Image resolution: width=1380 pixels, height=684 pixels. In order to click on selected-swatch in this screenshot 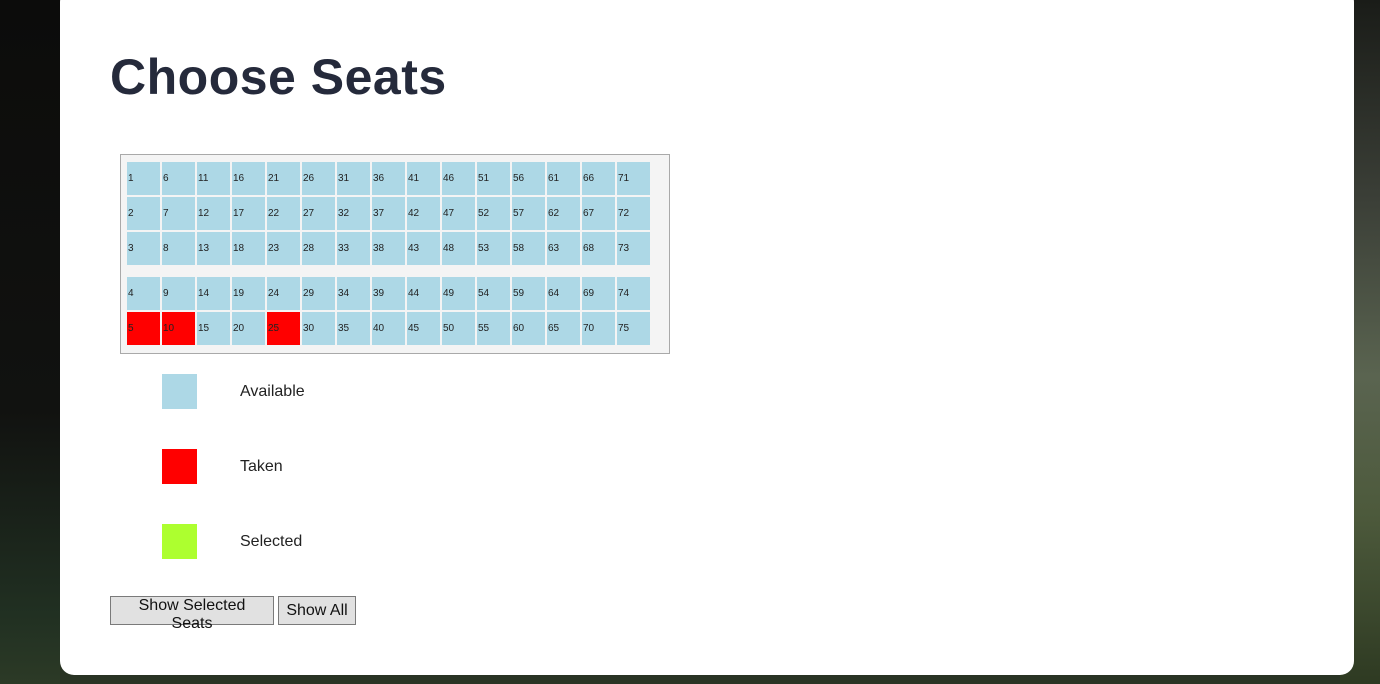, I will do `click(179, 541)`.